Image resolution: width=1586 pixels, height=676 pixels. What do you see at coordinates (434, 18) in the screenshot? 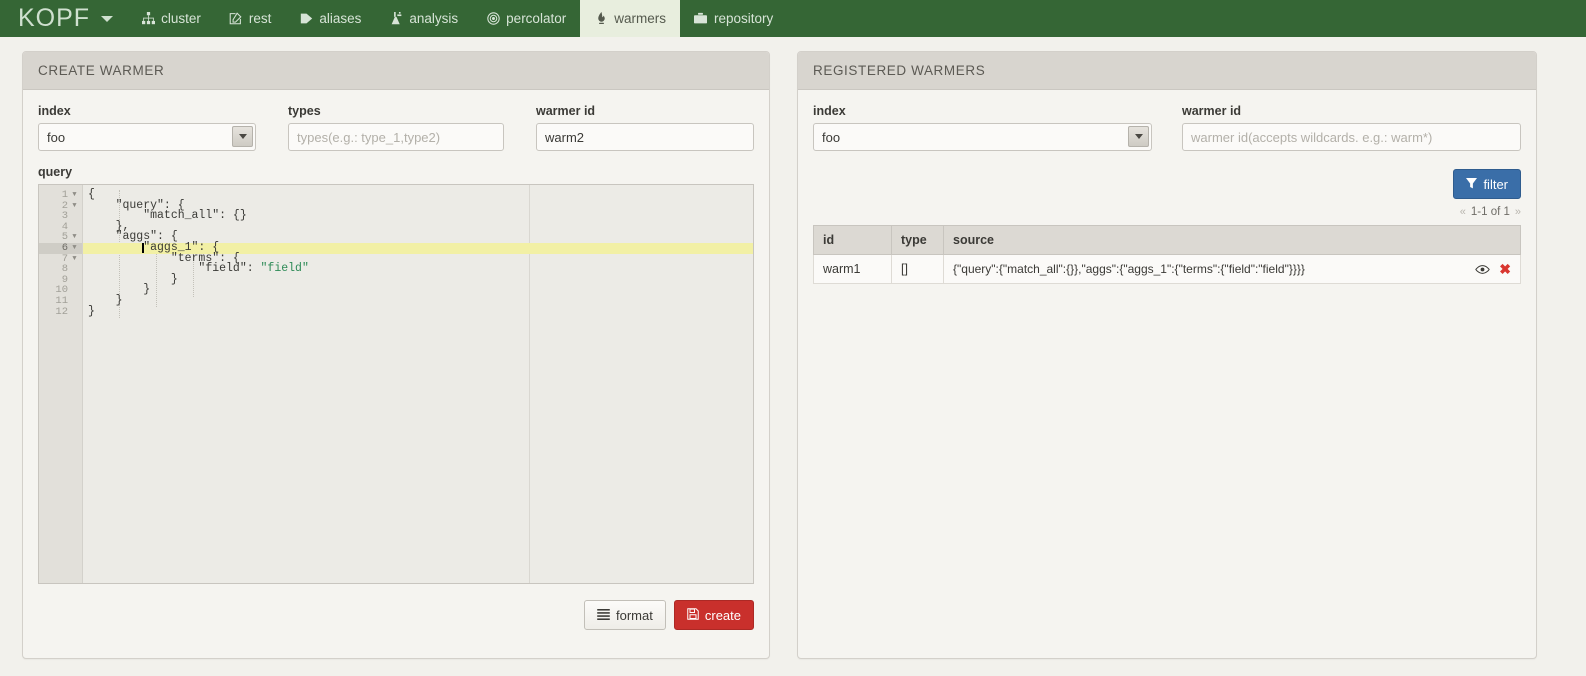
I see `nav-item-label: analysis` at bounding box center [434, 18].